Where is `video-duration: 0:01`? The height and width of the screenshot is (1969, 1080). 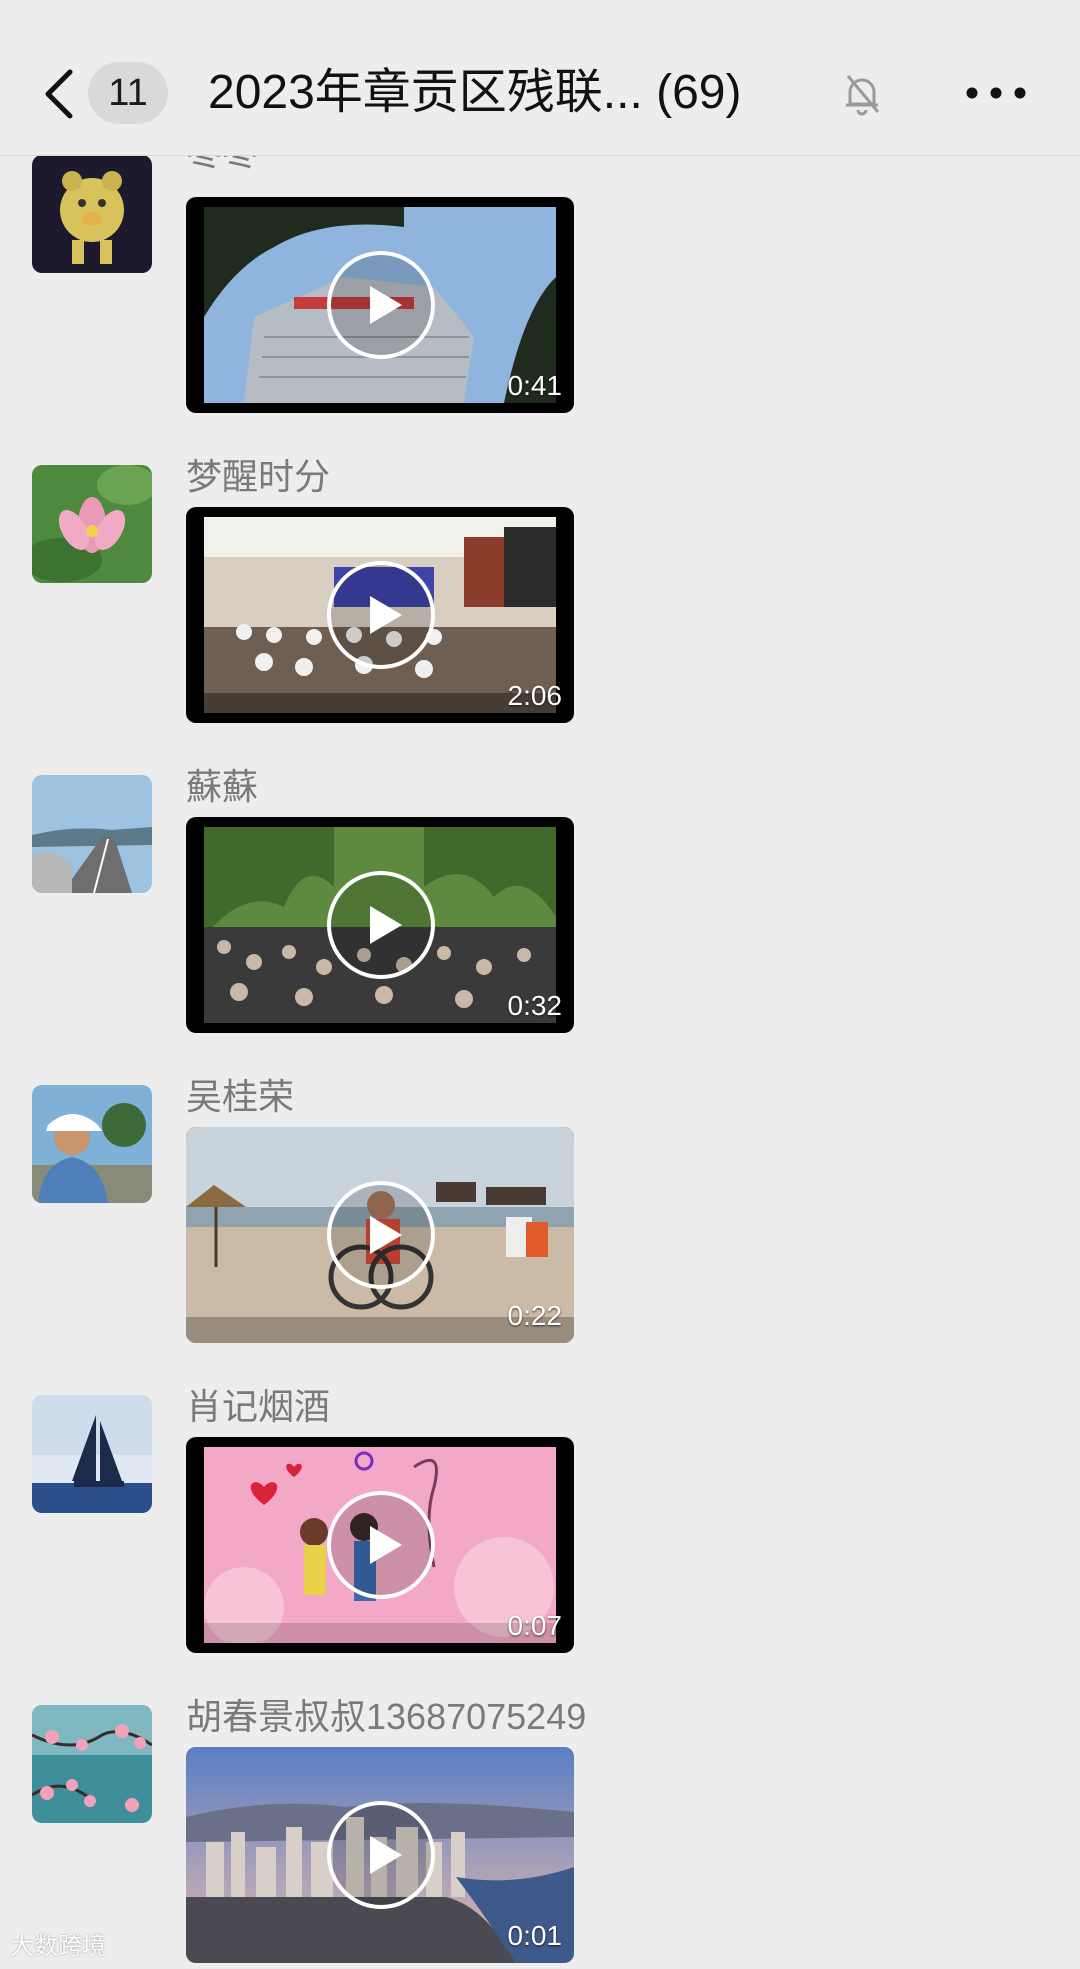
video-duration: 0:01 is located at coordinates (535, 1935).